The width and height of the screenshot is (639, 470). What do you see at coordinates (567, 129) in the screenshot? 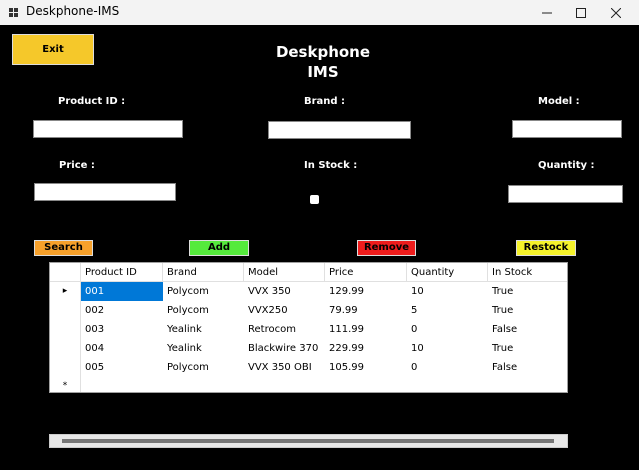
I see `model-field` at bounding box center [567, 129].